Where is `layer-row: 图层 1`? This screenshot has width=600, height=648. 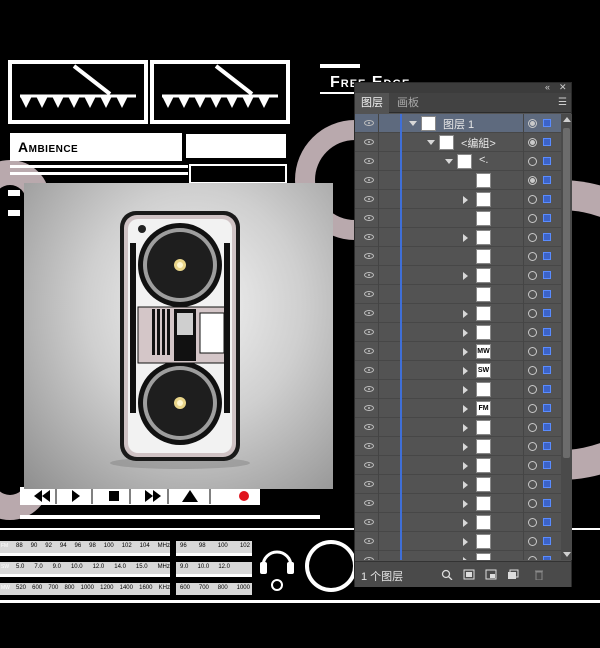 layer-row: 图层 1 is located at coordinates (458, 123).